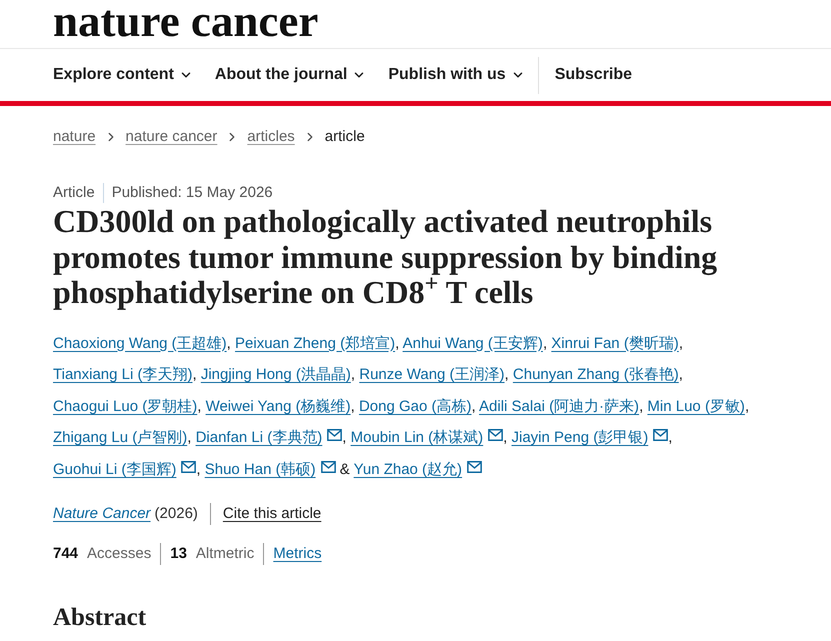 The width and height of the screenshot is (831, 641). What do you see at coordinates (415, 406) in the screenshot?
I see `author-link: Dong Gao (高栋)` at bounding box center [415, 406].